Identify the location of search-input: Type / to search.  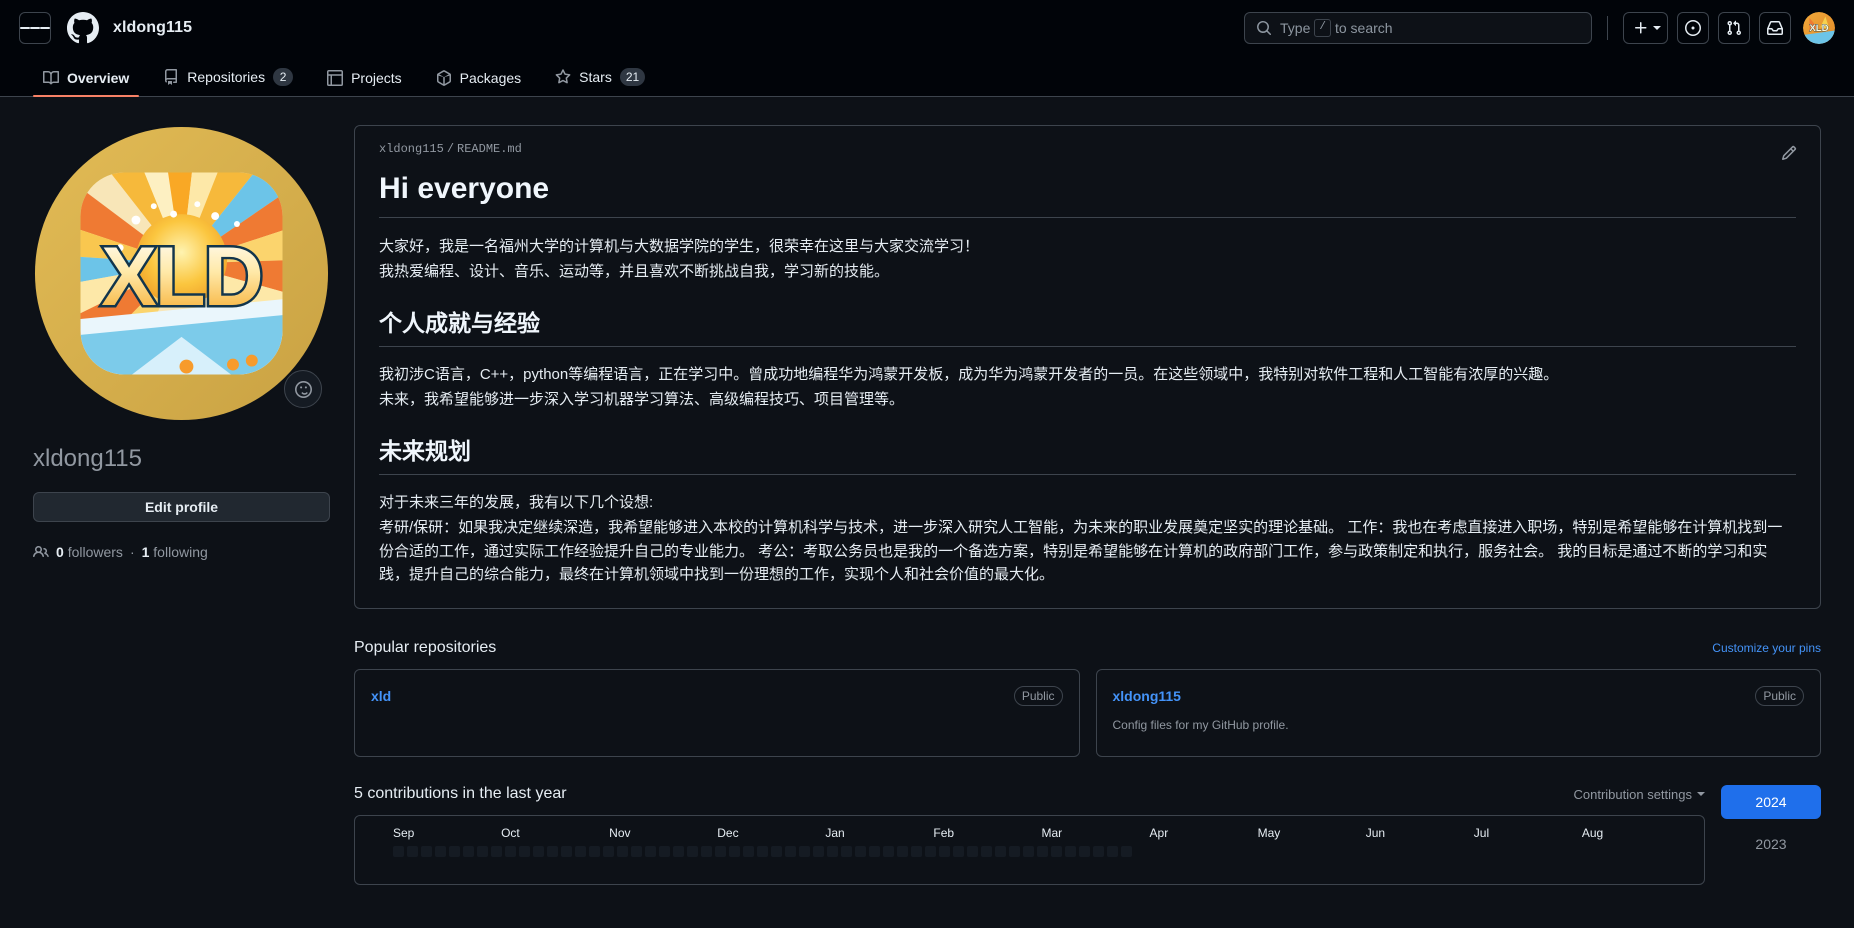
(1418, 28).